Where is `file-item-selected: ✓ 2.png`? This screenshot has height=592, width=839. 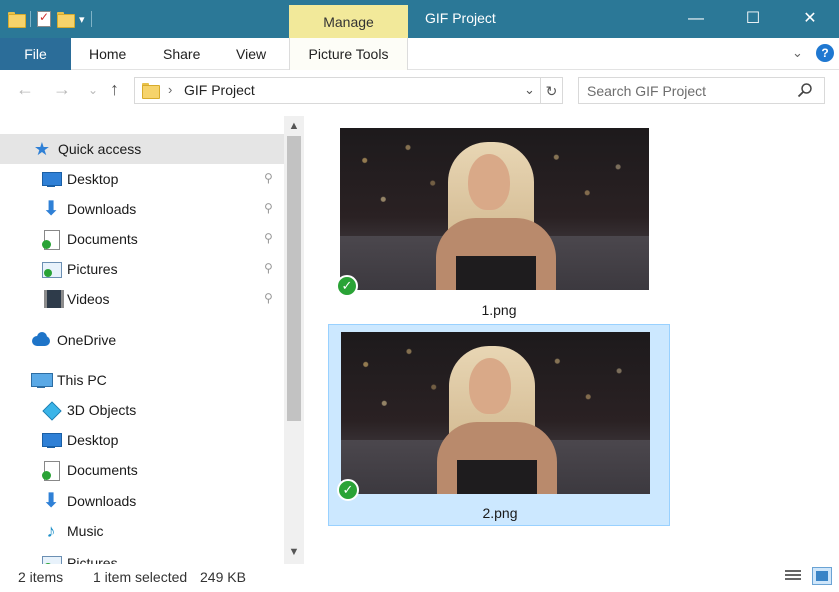
file-item-selected: ✓ 2.png is located at coordinates (499, 425).